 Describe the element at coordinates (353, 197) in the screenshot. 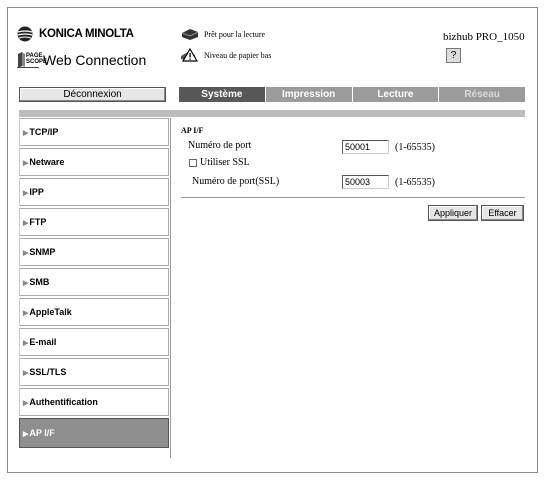

I see `form-divider` at that location.